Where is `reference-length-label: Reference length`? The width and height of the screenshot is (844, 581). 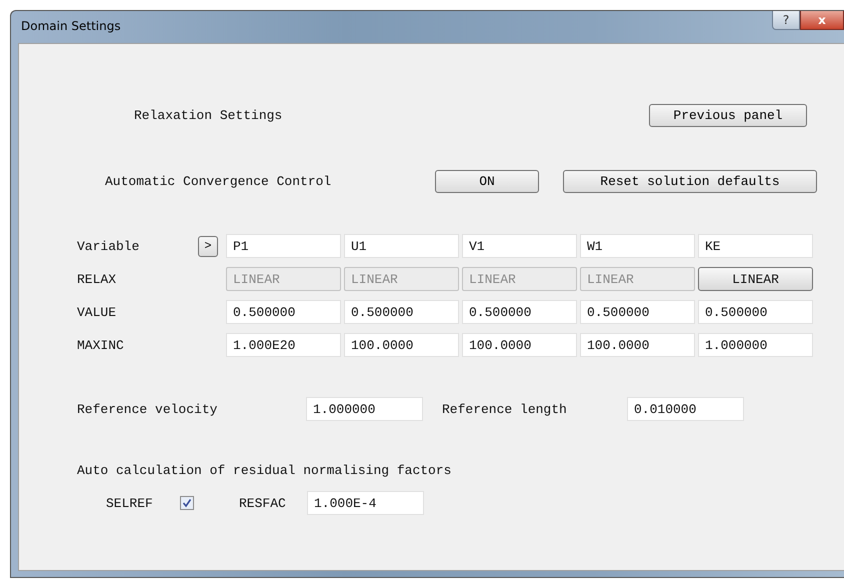 reference-length-label: Reference length is located at coordinates (505, 409).